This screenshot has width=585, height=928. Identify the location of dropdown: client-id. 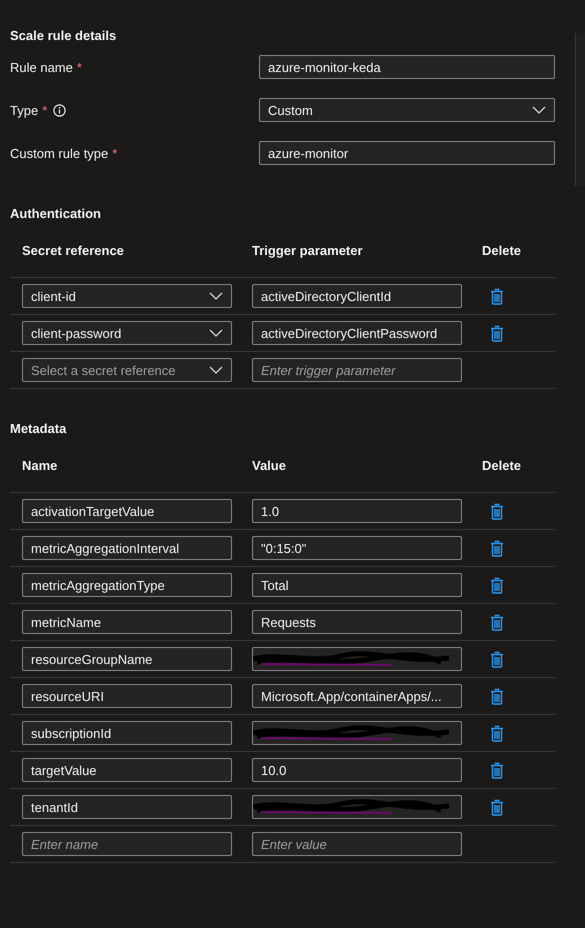
(127, 296).